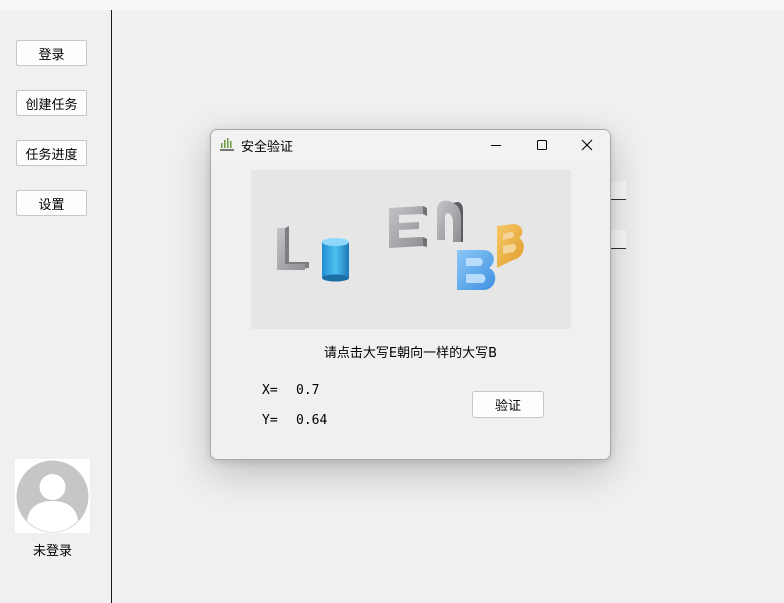  I want to click on captcha-letter-E, so click(408, 227).